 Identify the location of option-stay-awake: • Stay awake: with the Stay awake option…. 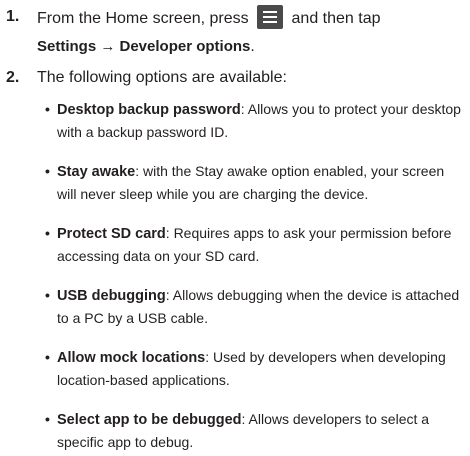
(250, 182).